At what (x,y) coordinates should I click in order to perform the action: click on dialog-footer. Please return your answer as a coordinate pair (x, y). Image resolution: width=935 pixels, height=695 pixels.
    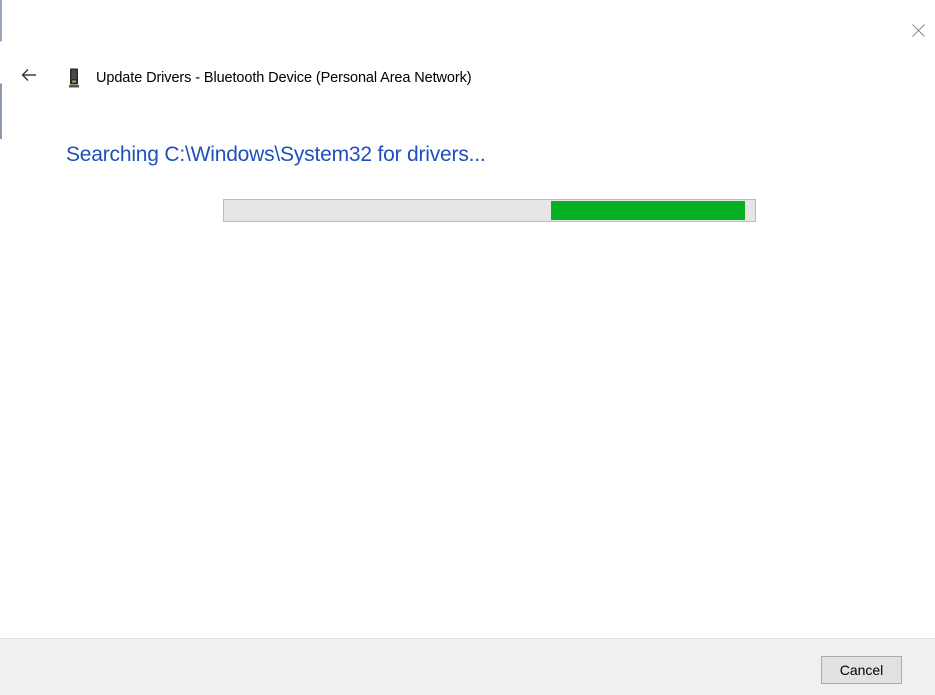
    Looking at the image, I should click on (467, 666).